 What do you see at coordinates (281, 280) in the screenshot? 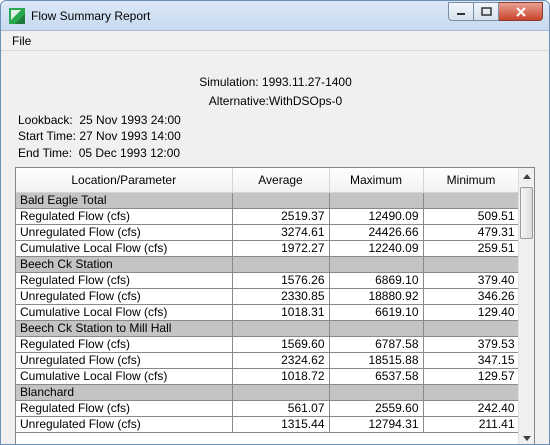
I see `average-cell: 1576.26` at bounding box center [281, 280].